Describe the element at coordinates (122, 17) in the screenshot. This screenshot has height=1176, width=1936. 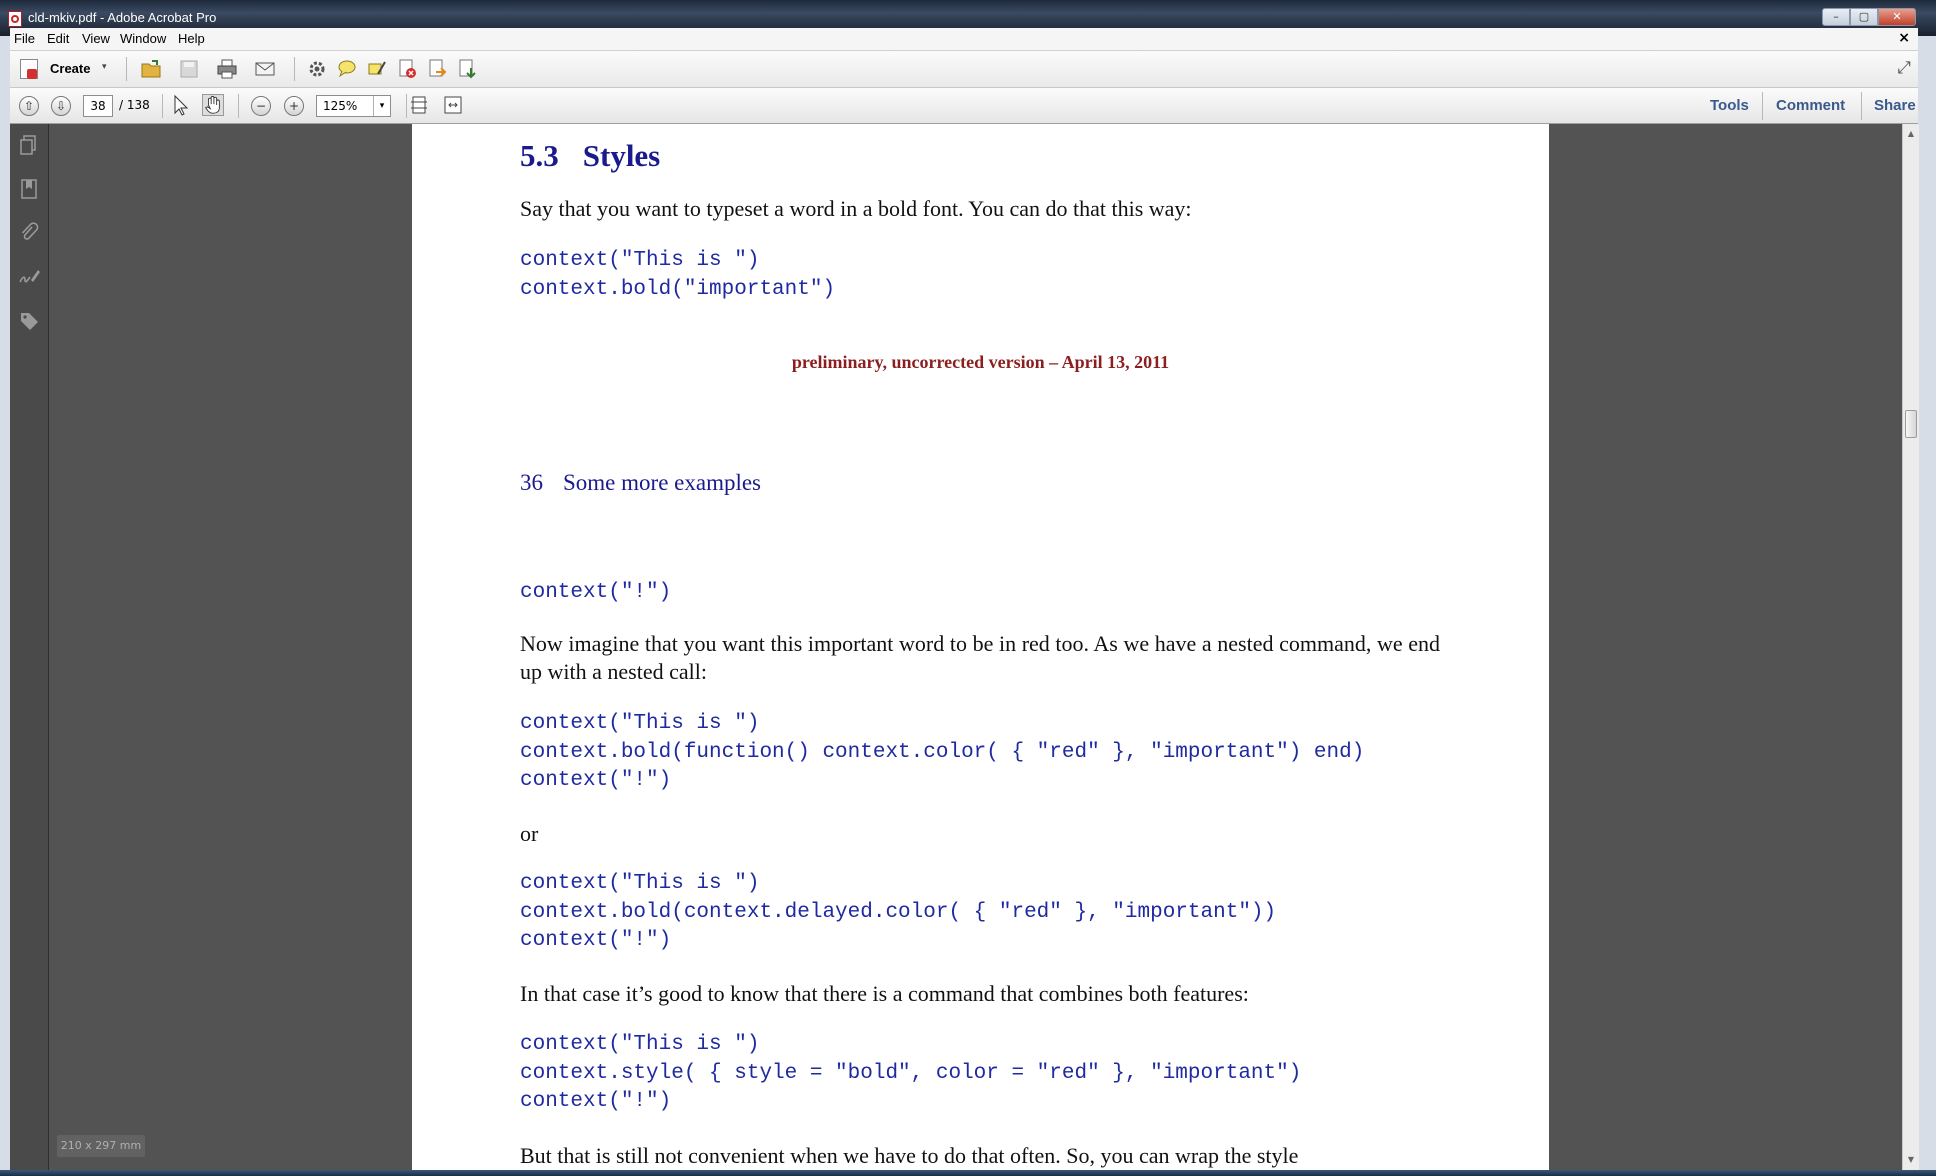
I see `window-title: cld-mkiv.pdf - Adobe Acrobat Pro` at that location.